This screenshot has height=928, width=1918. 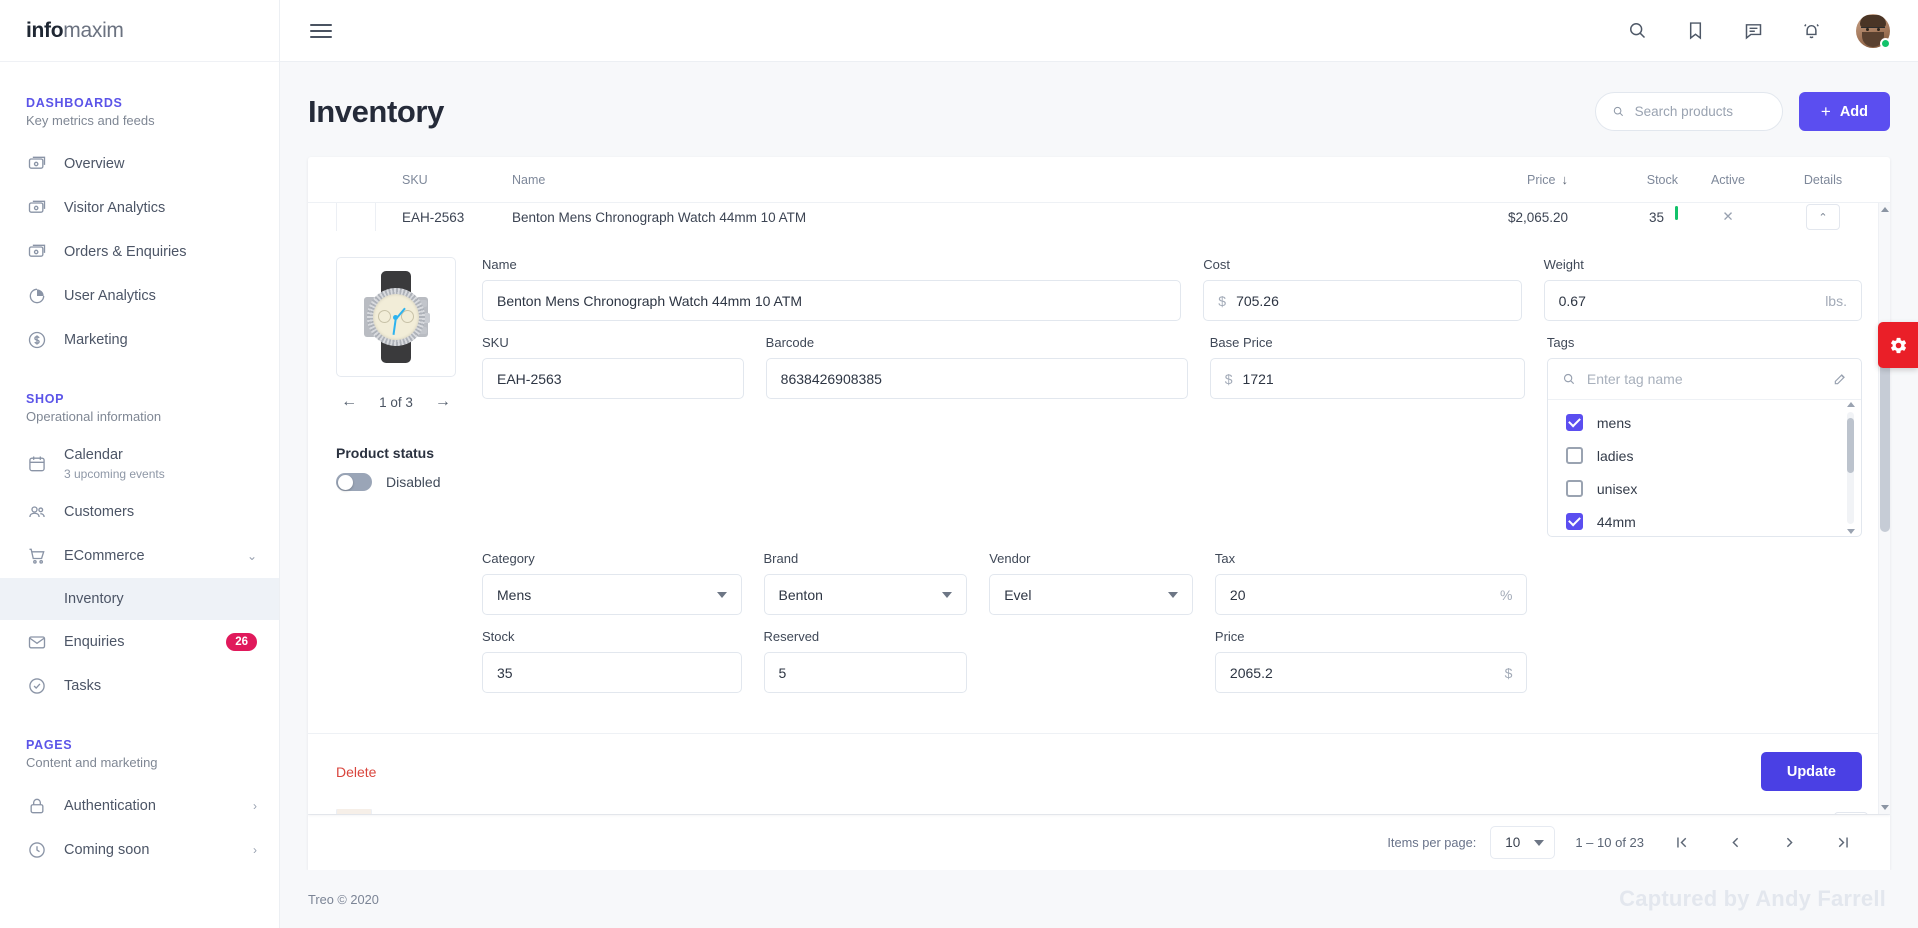 I want to click on section-title: SHOP, so click(x=45, y=399).